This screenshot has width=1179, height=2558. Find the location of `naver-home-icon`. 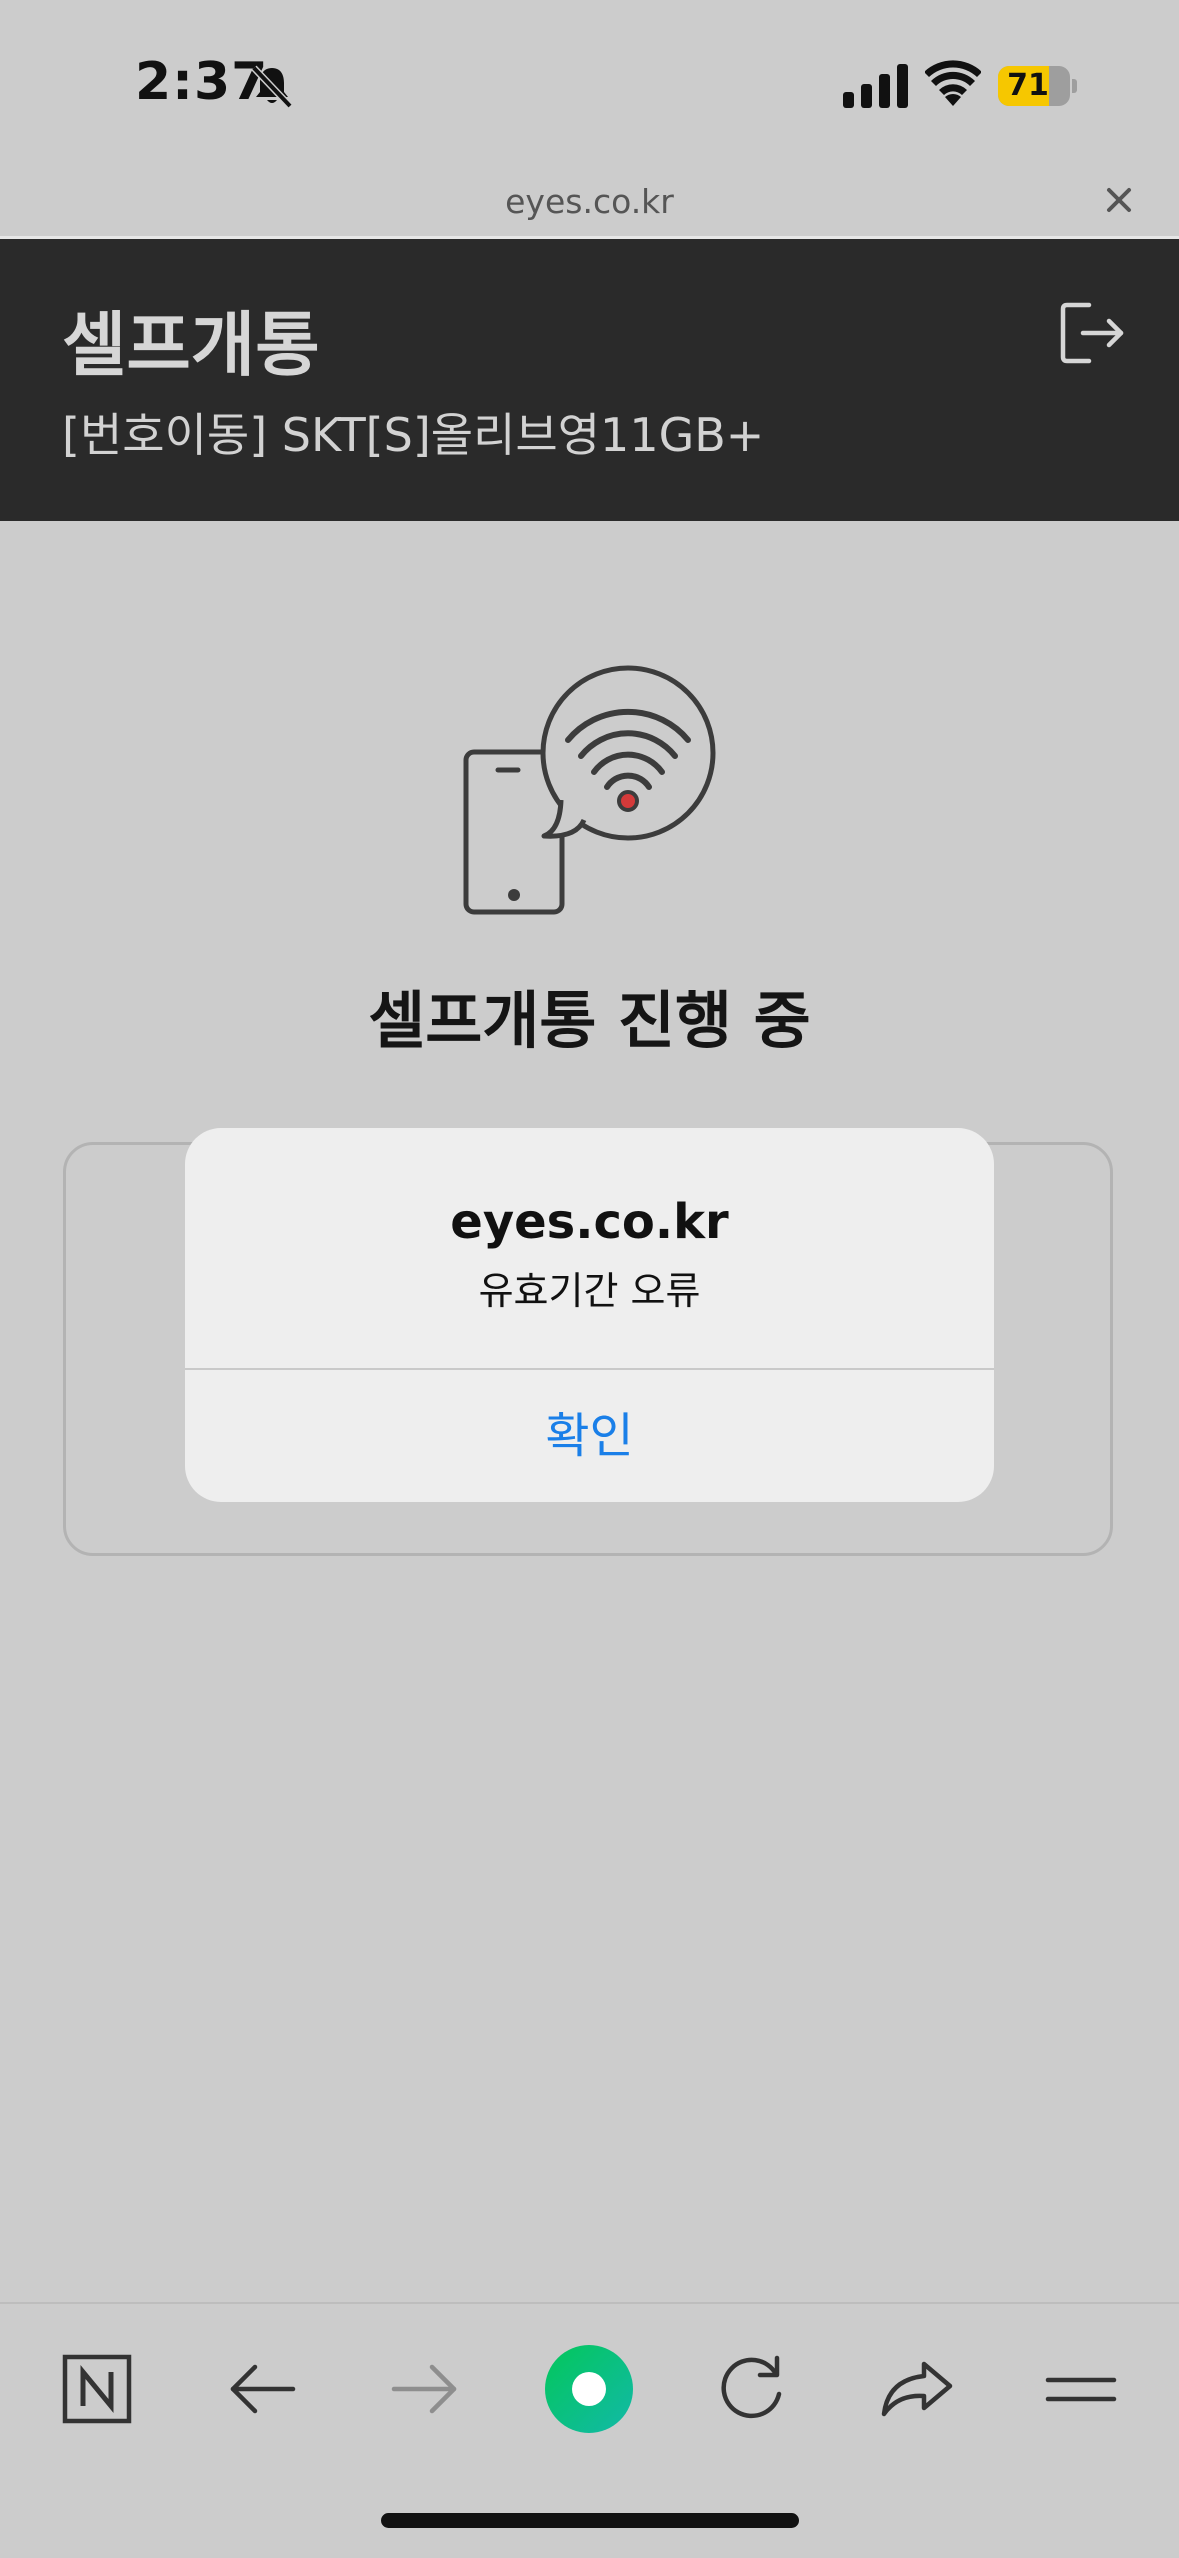

naver-home-icon is located at coordinates (97, 2389).